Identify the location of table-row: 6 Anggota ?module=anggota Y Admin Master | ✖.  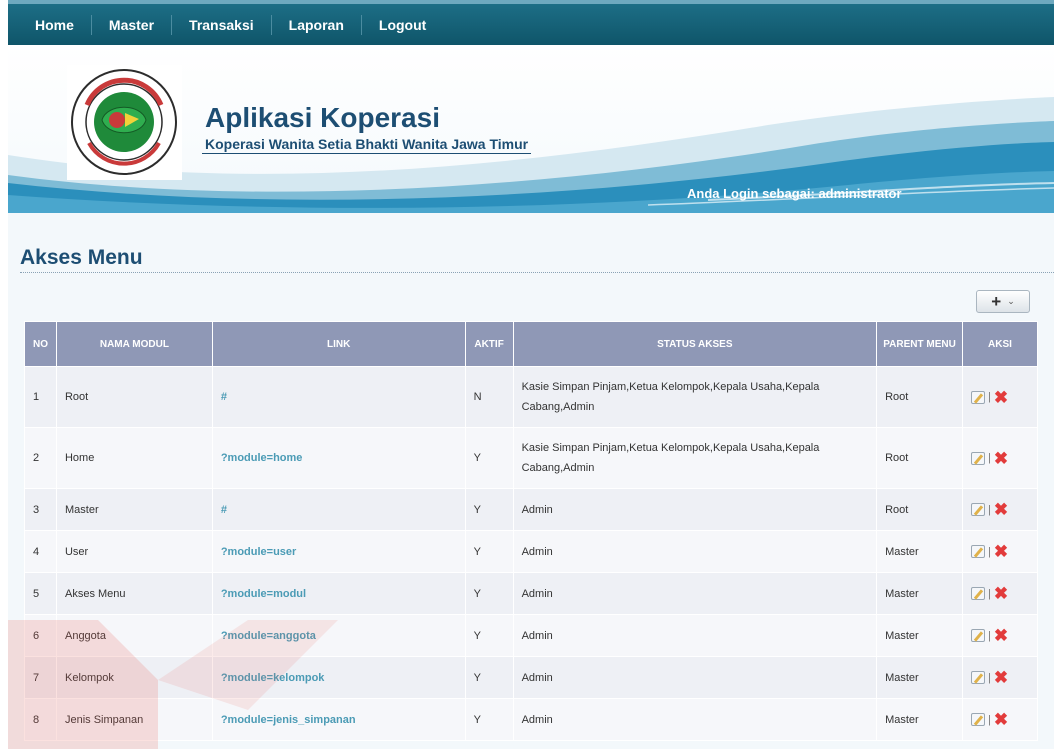
(531, 635).